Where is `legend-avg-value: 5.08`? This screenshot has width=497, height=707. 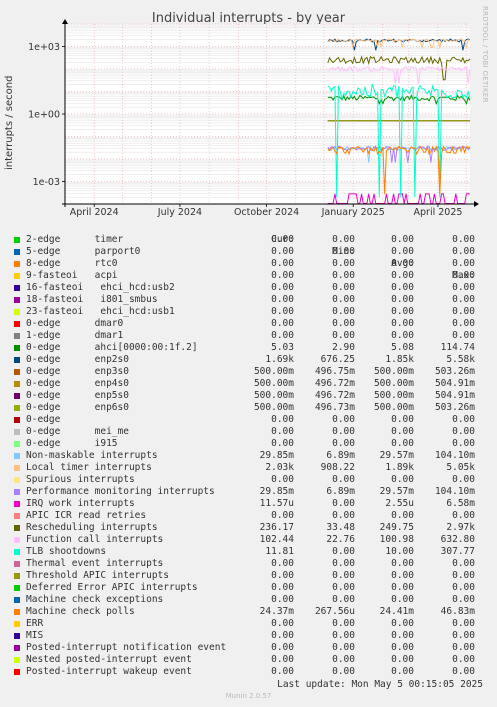 legend-avg-value: 5.08 is located at coordinates (402, 347).